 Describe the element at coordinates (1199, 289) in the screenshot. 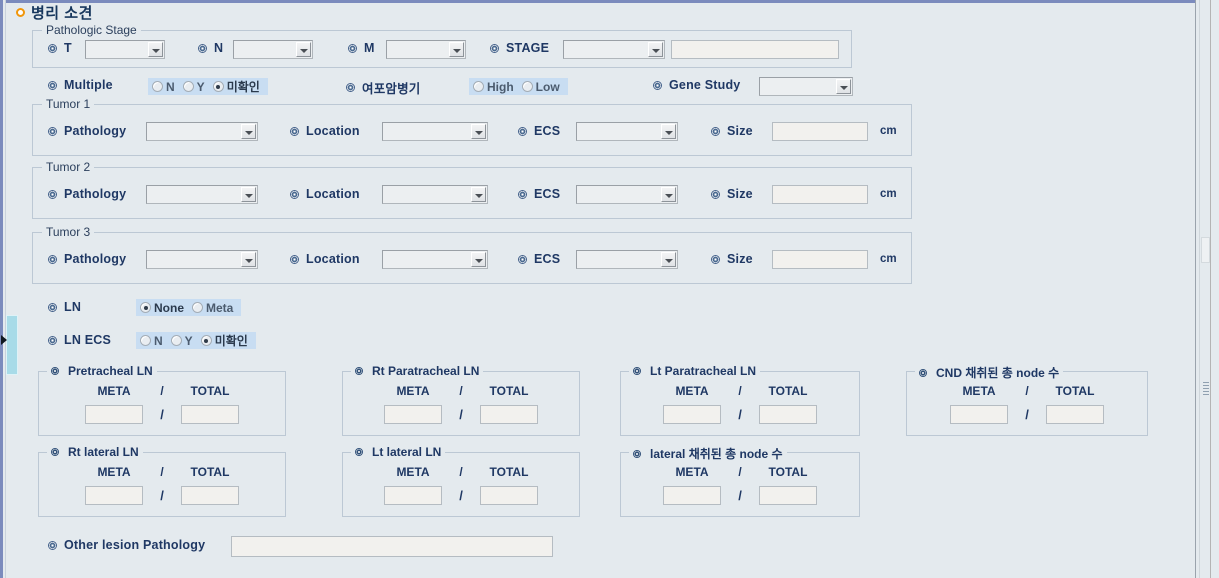

I see `scrollbar-divider` at that location.